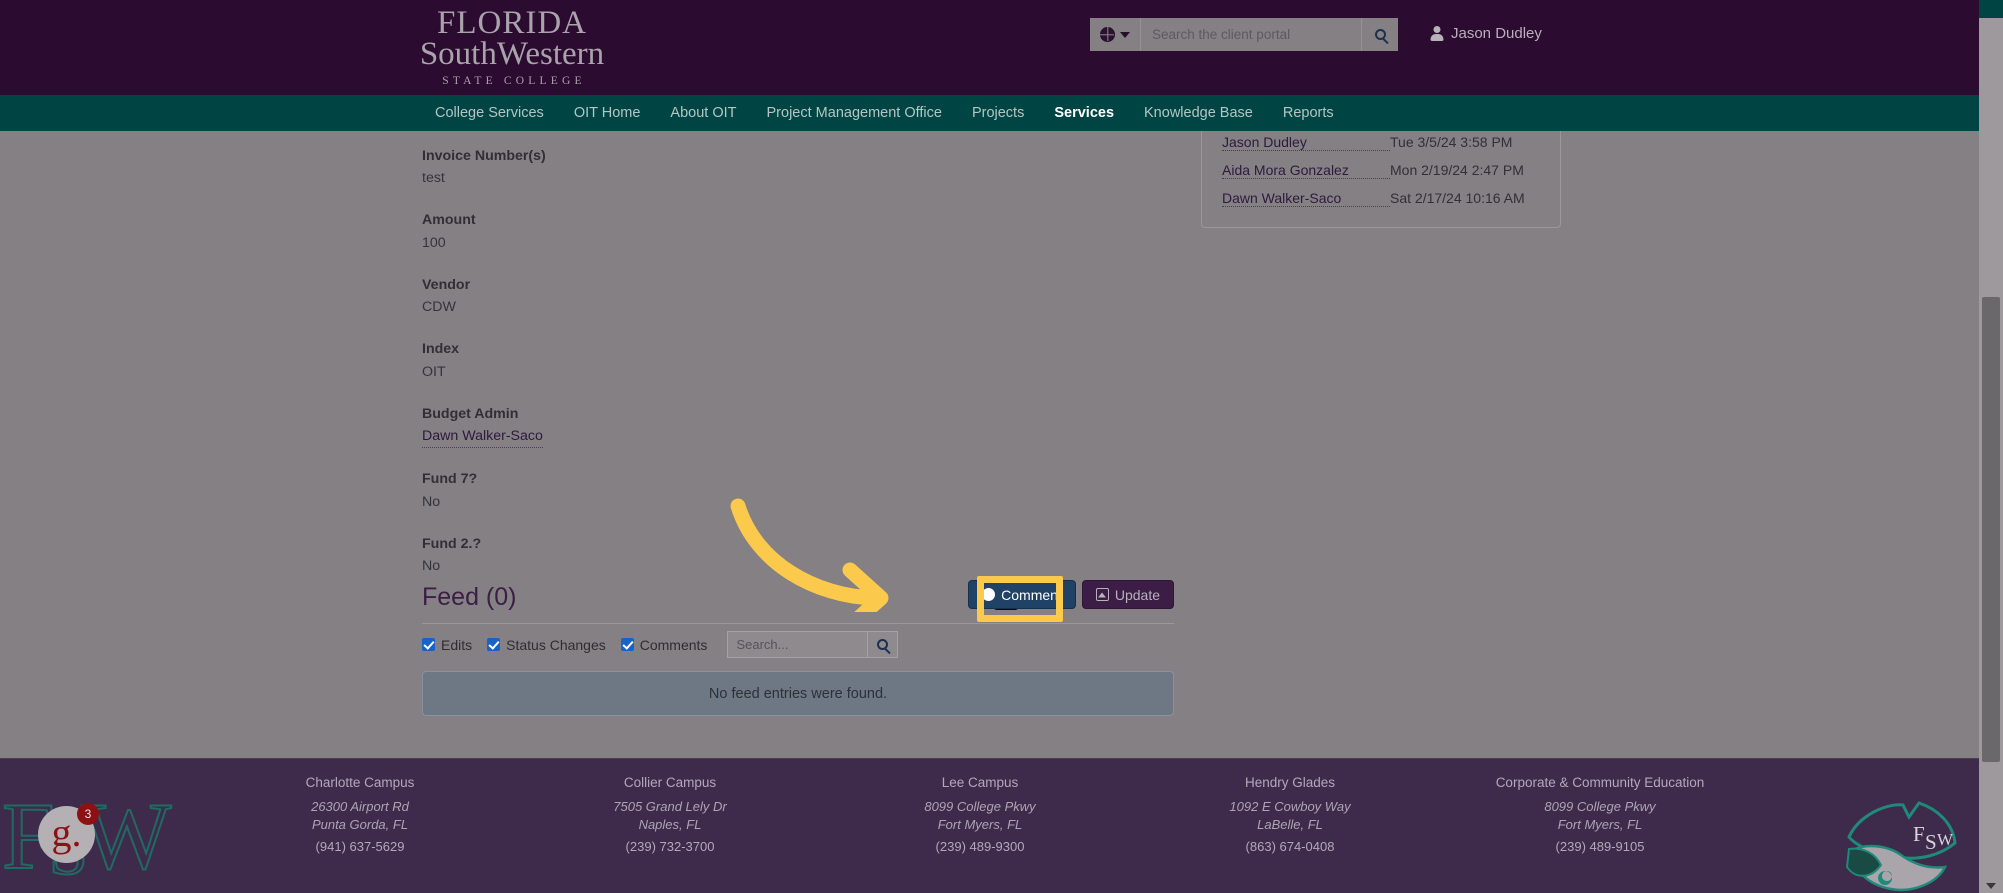  I want to click on nav-item-reports: Reports, so click(1308, 113).